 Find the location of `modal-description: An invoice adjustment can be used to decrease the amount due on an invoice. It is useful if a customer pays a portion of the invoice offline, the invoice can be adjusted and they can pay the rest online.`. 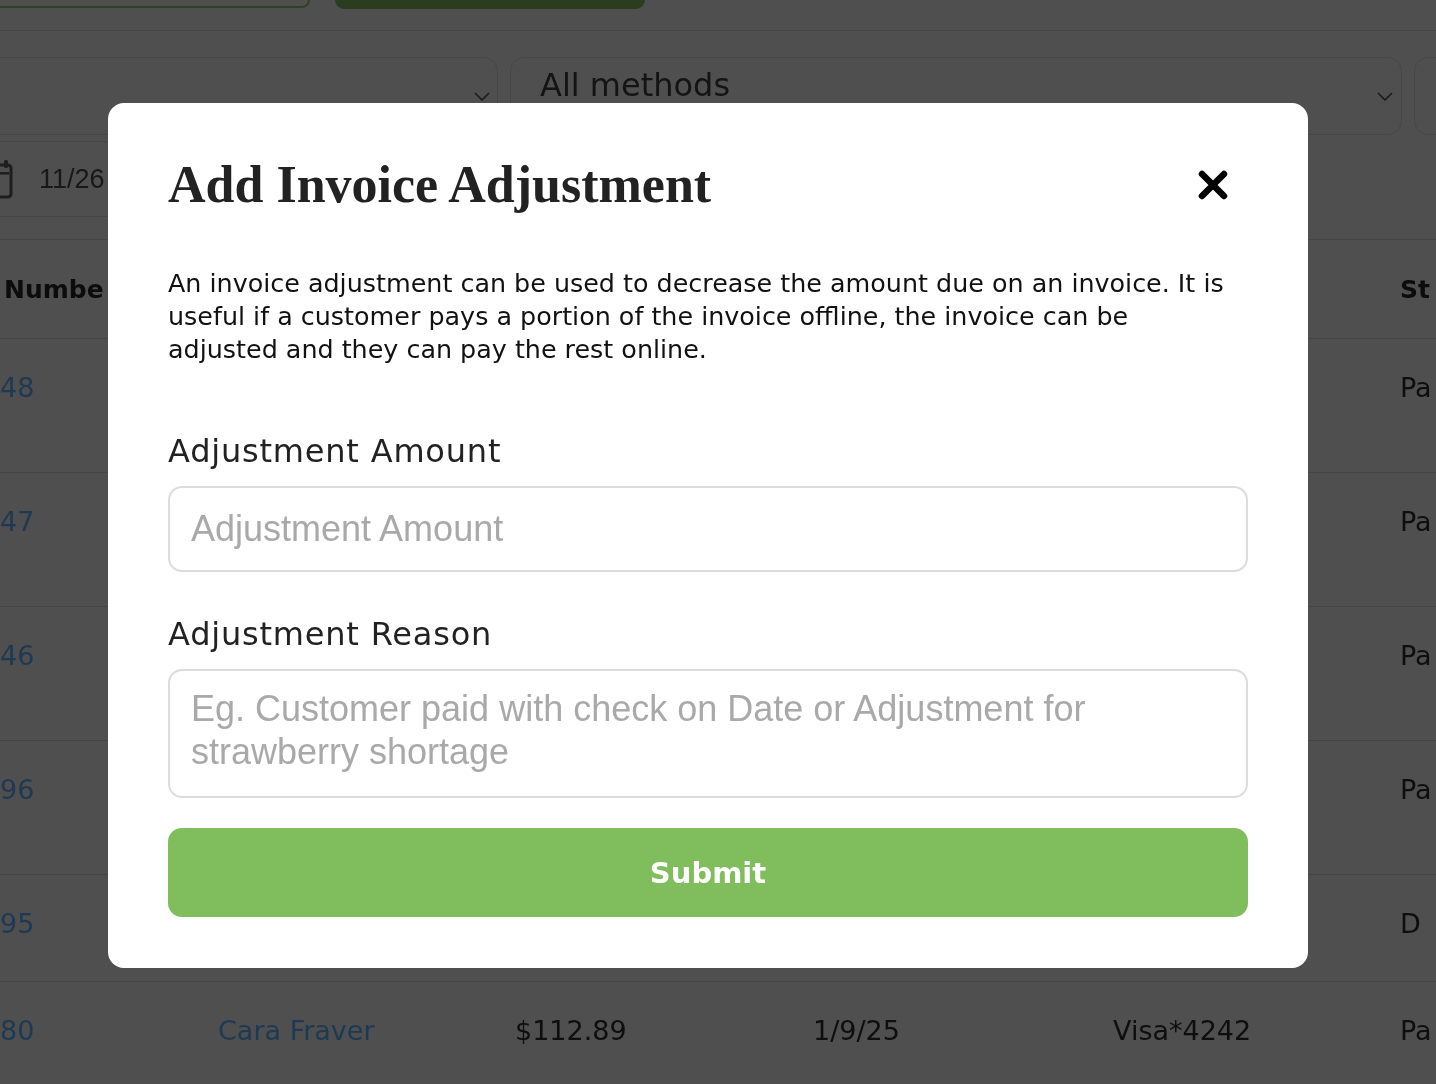

modal-description: An invoice adjustment can be used to decrease the amount due on an invoice. It is useful if a customer pays a portion of the invoice offline, the invoice can be adjusted and they can pay the rest online. is located at coordinates (696, 316).